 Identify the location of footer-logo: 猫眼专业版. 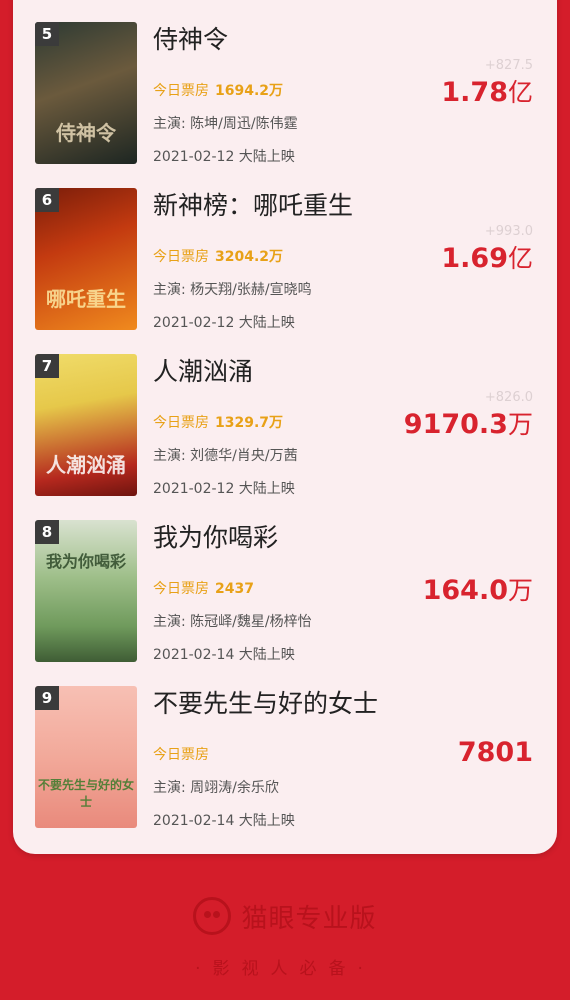
(285, 916).